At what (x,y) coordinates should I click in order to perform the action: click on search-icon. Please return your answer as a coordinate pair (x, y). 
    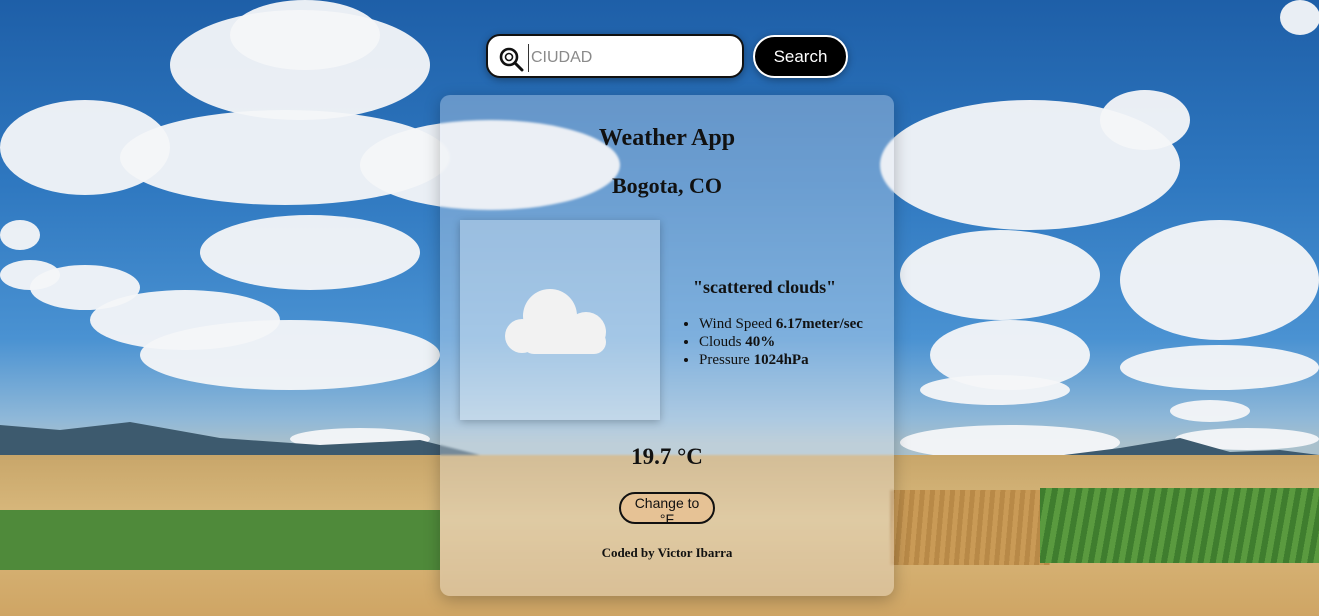
    Looking at the image, I should click on (511, 59).